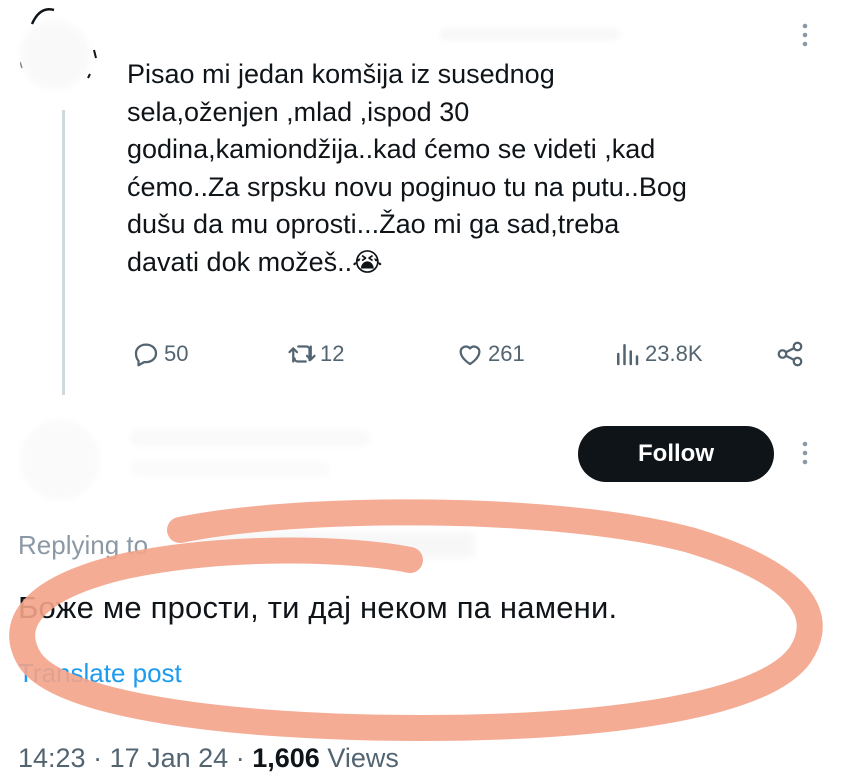 Image resolution: width=850 pixels, height=780 pixels. Describe the element at coordinates (52, 758) in the screenshot. I see `post-time: 14:23` at that location.